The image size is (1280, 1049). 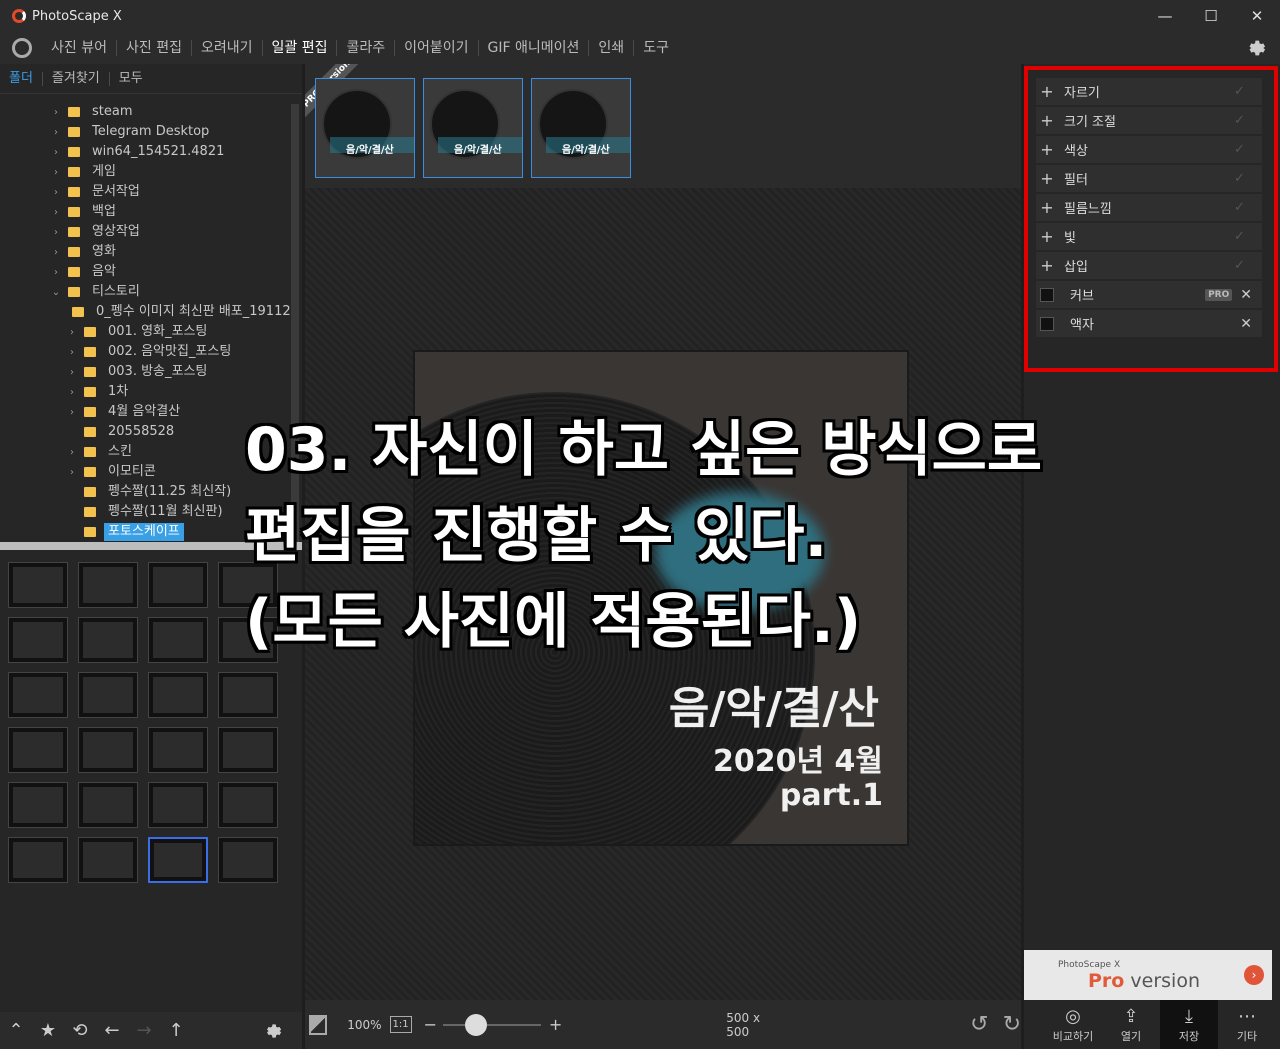 I want to click on zoom-in-button: +, so click(x=555, y=1024).